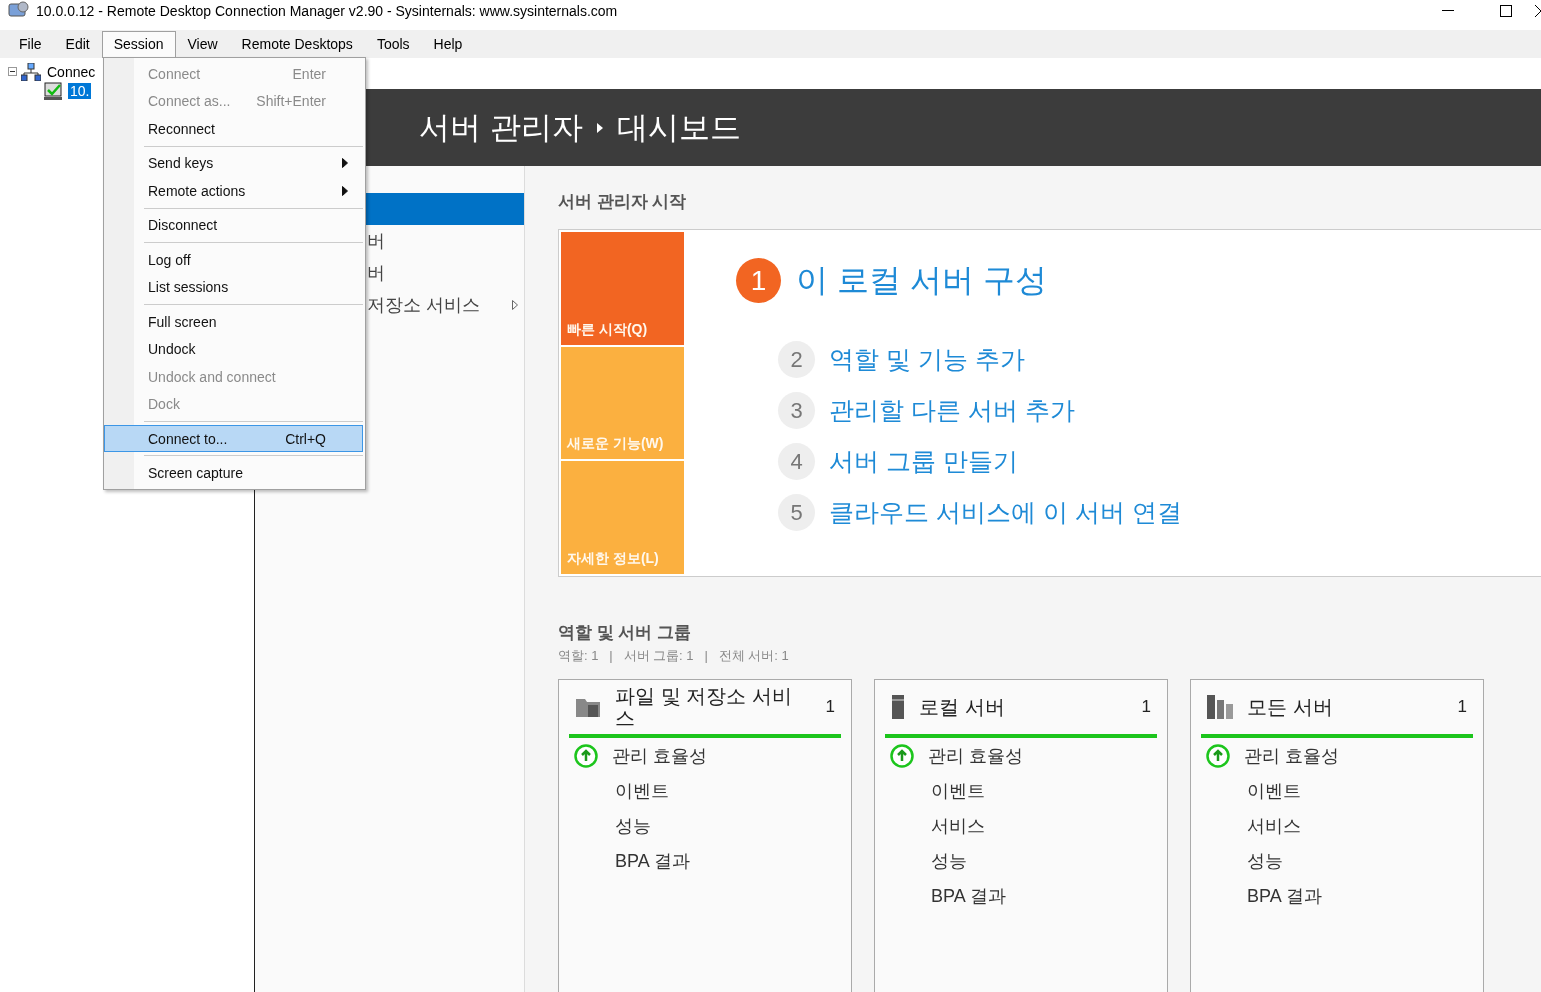 The image size is (1541, 992). Describe the element at coordinates (1538, 11) in the screenshot. I see `close-icon` at that location.